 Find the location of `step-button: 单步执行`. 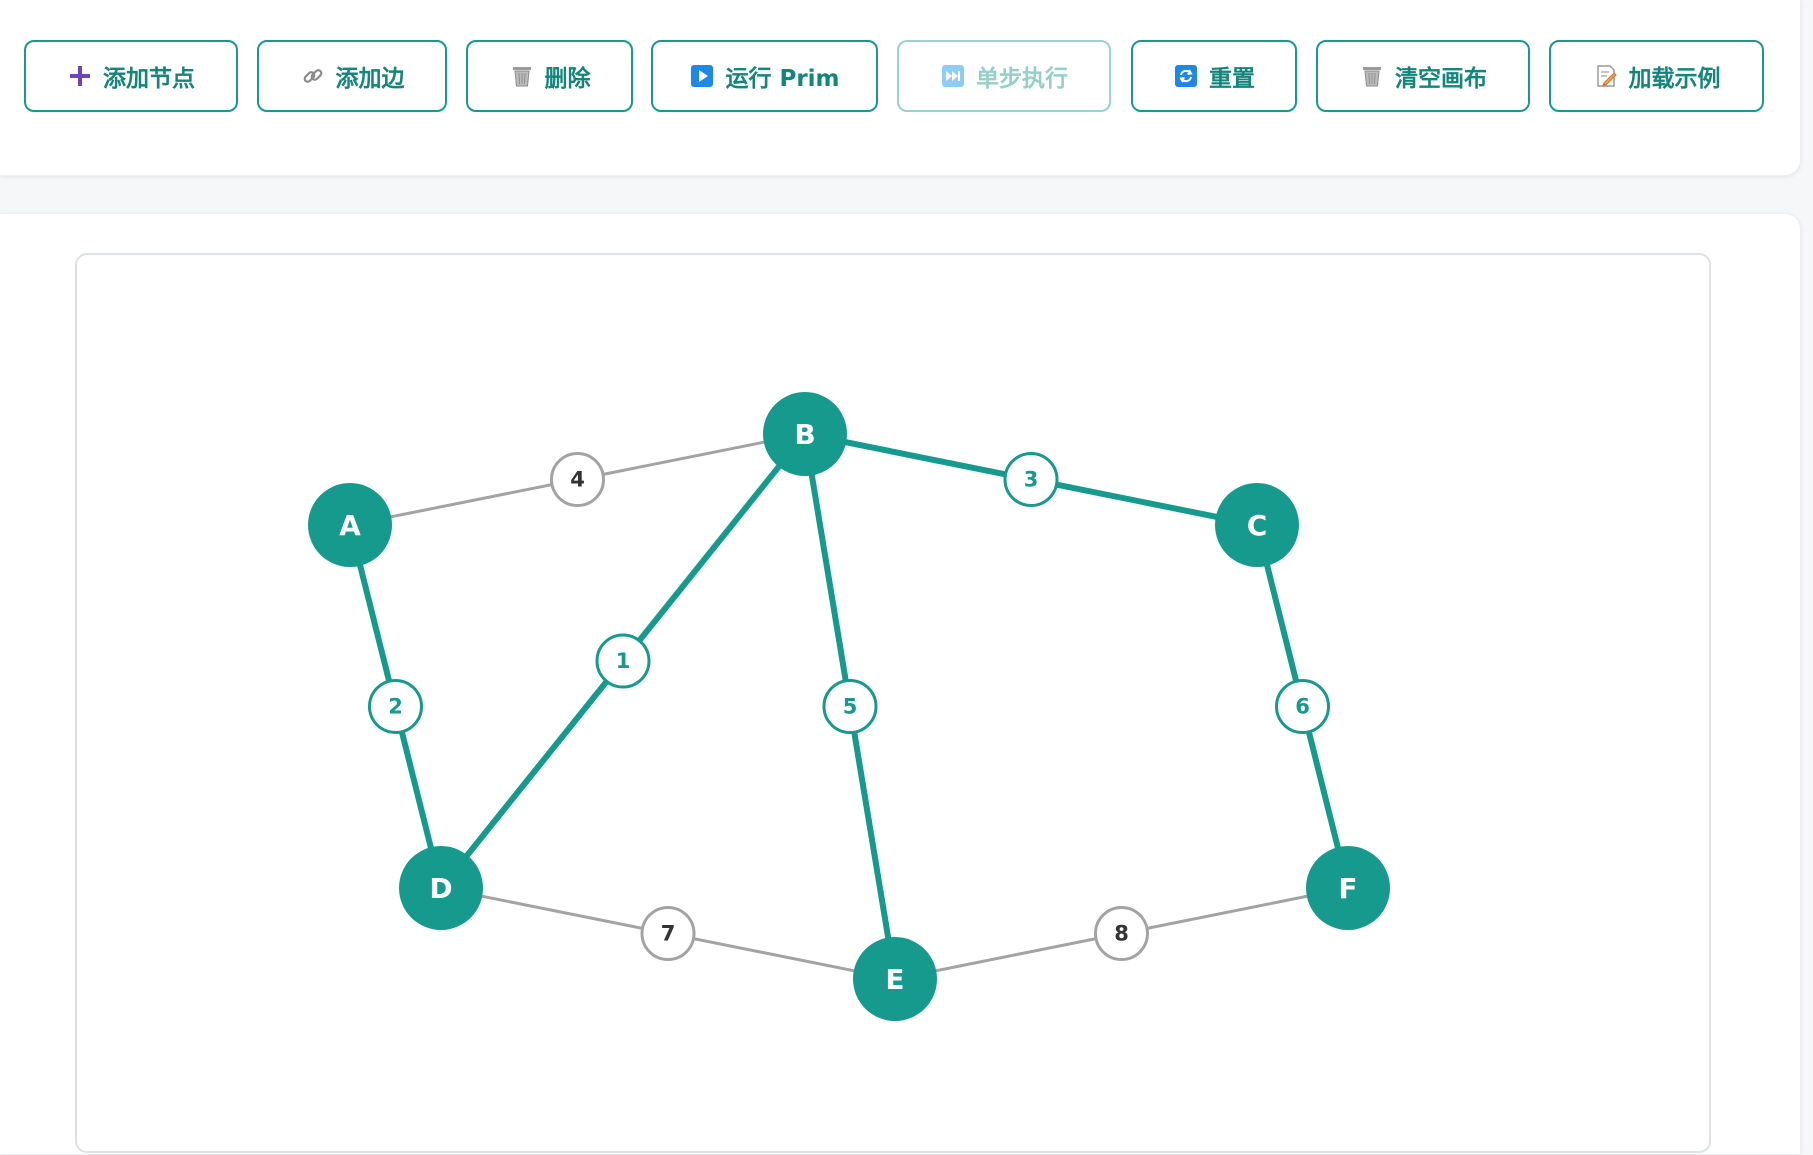

step-button: 单步执行 is located at coordinates (1004, 76).